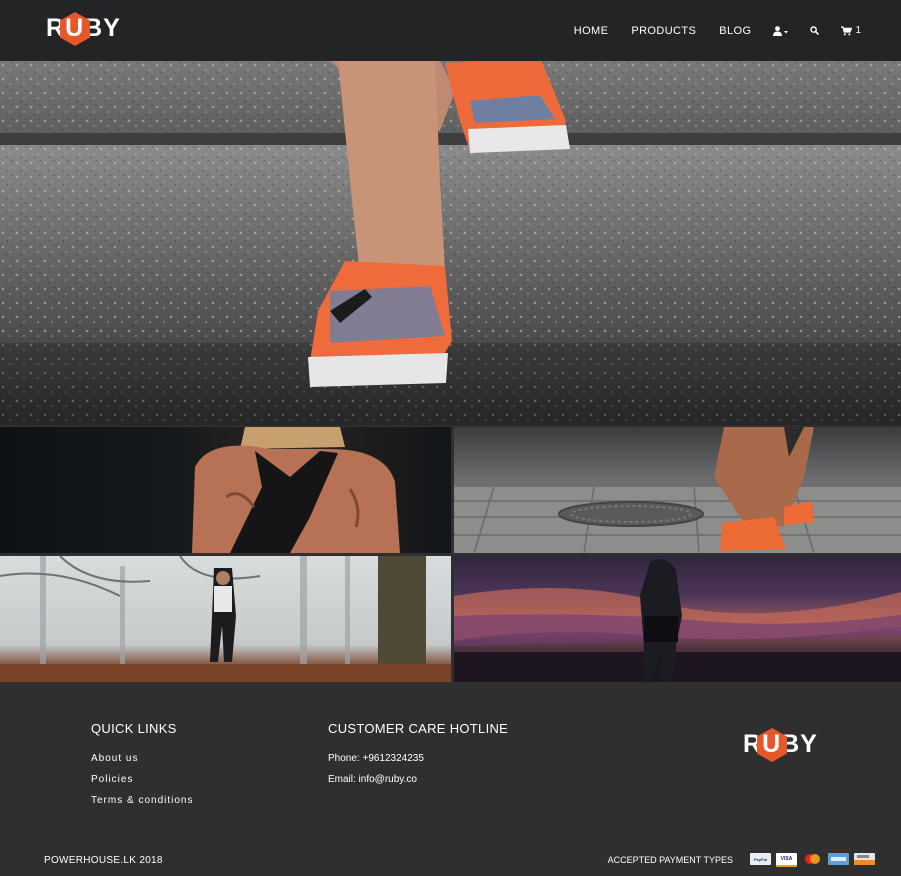 This screenshot has height=876, width=901. I want to click on mastercard-card-icon, so click(812, 859).